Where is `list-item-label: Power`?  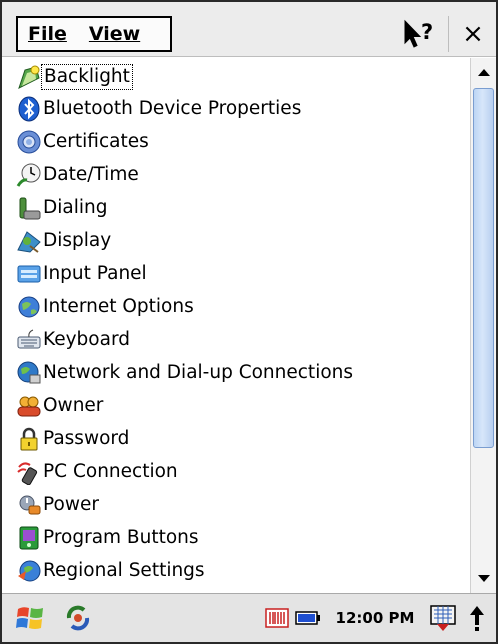 list-item-label: Power is located at coordinates (71, 504).